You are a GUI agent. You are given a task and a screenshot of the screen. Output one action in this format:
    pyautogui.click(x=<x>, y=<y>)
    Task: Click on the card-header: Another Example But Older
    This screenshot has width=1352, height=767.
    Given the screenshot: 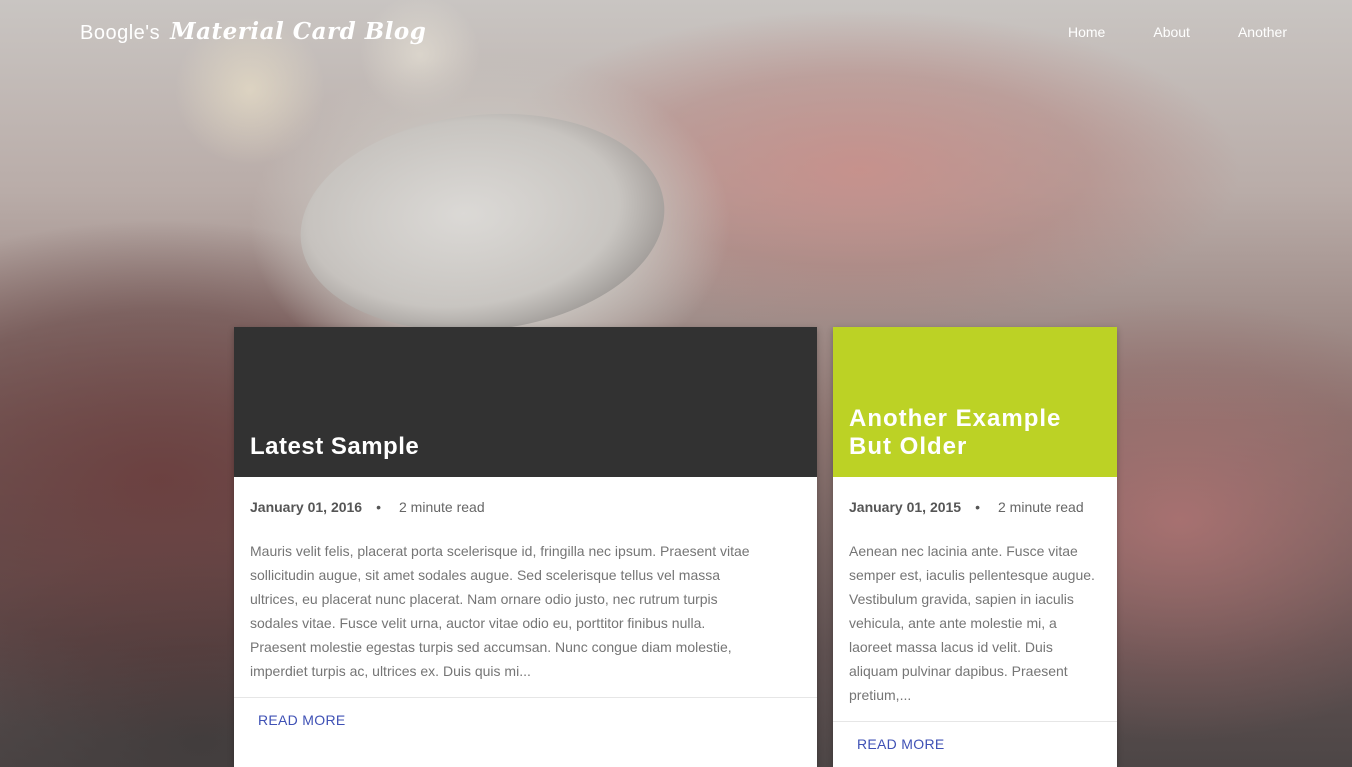 What is the action you would take?
    pyautogui.click(x=975, y=402)
    